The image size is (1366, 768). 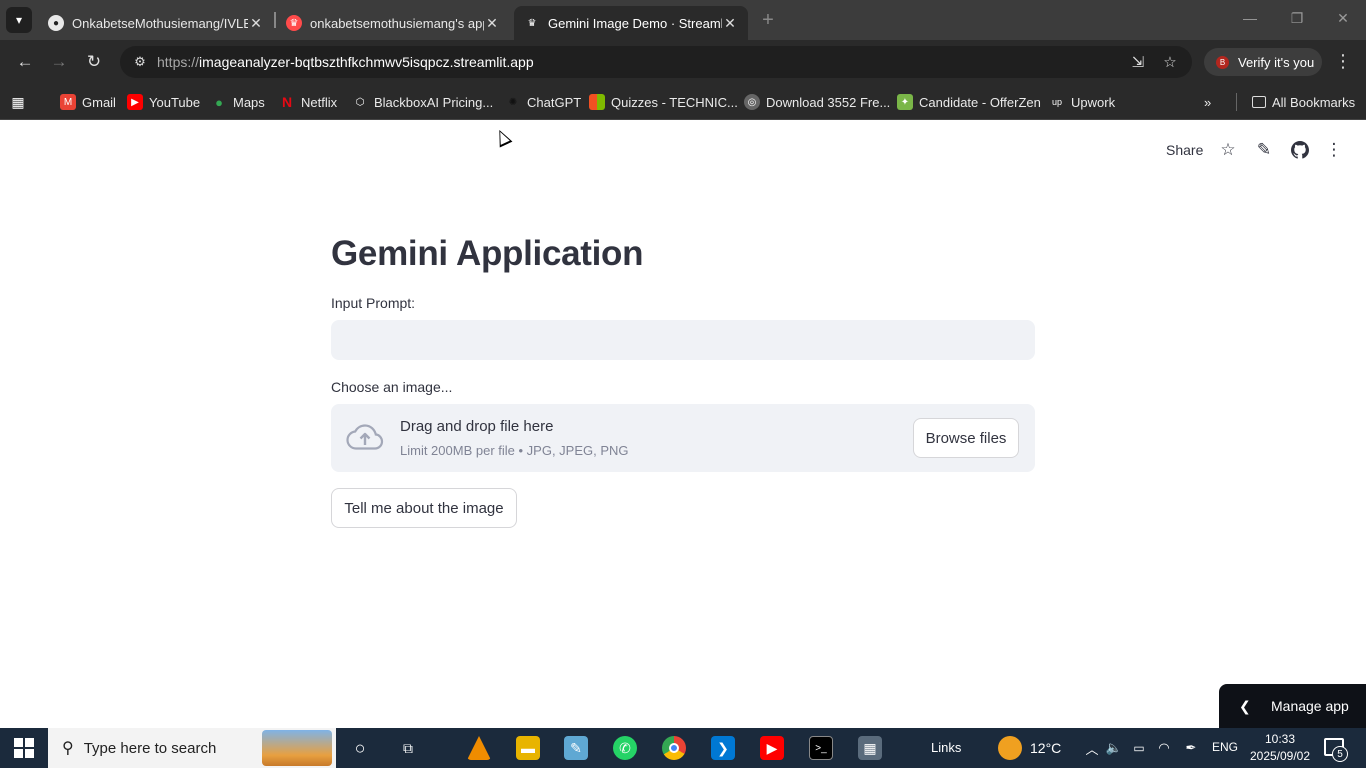 What do you see at coordinates (297, 748) in the screenshot?
I see `search-highlight-image` at bounding box center [297, 748].